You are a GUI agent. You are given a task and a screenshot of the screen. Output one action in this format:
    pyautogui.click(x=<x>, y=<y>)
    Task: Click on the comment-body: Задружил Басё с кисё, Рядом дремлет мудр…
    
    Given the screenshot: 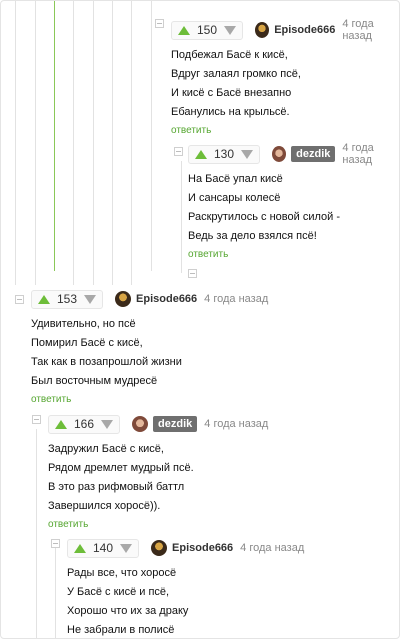 What is the action you would take?
    pyautogui.click(x=158, y=478)
    